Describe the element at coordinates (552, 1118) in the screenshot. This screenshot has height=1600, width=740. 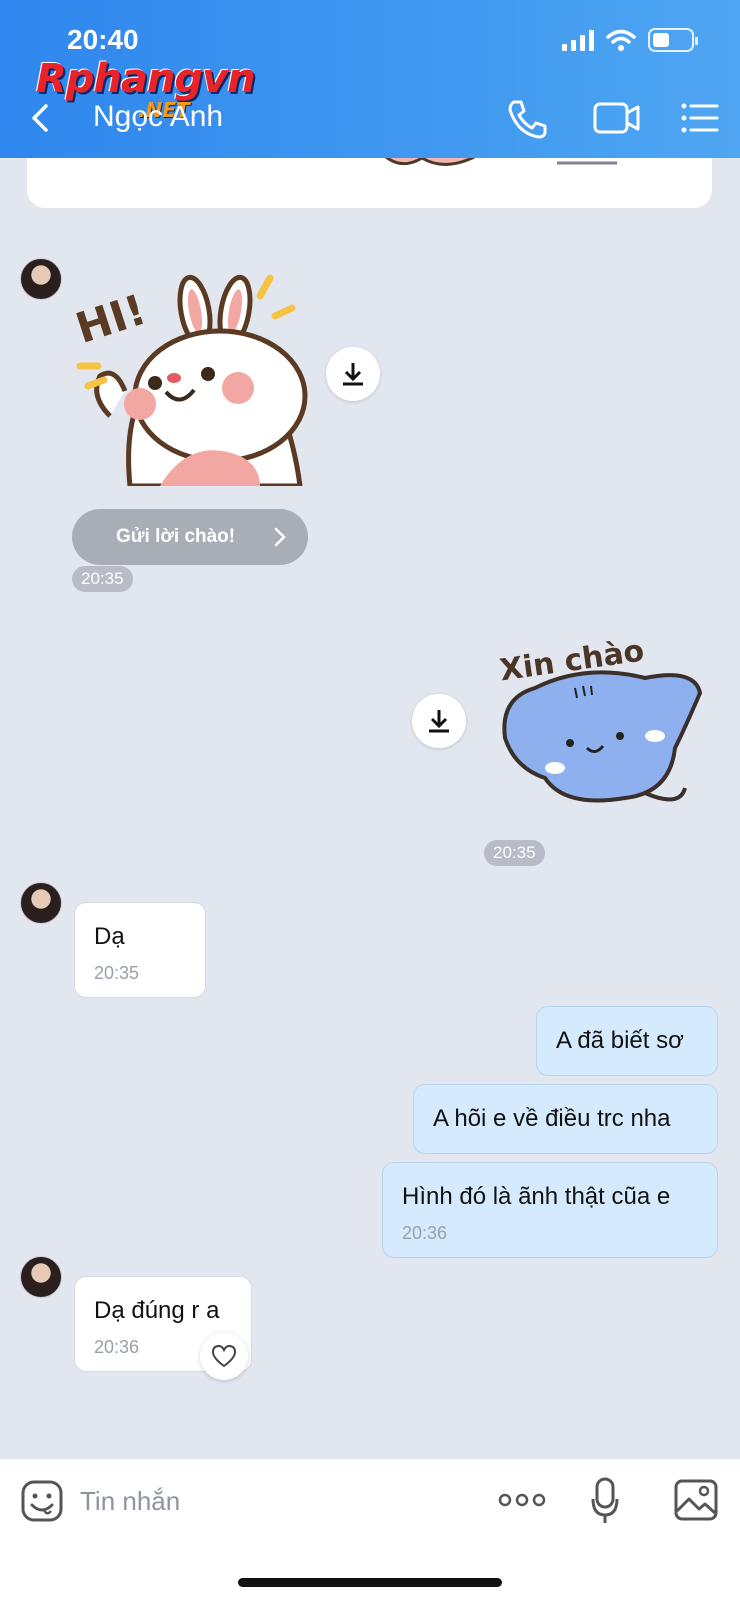
I see `message-text: A hõi e về điều trc nha` at that location.